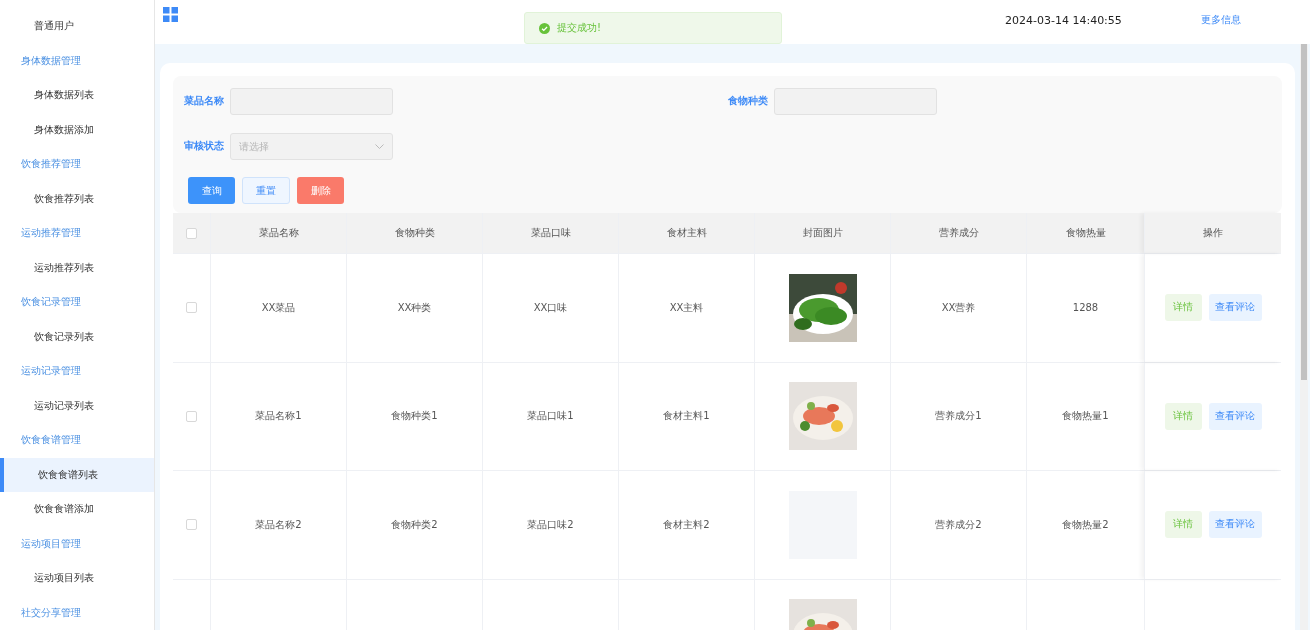  Describe the element at coordinates (204, 146) in the screenshot. I see `field-label: 审核状态` at that location.